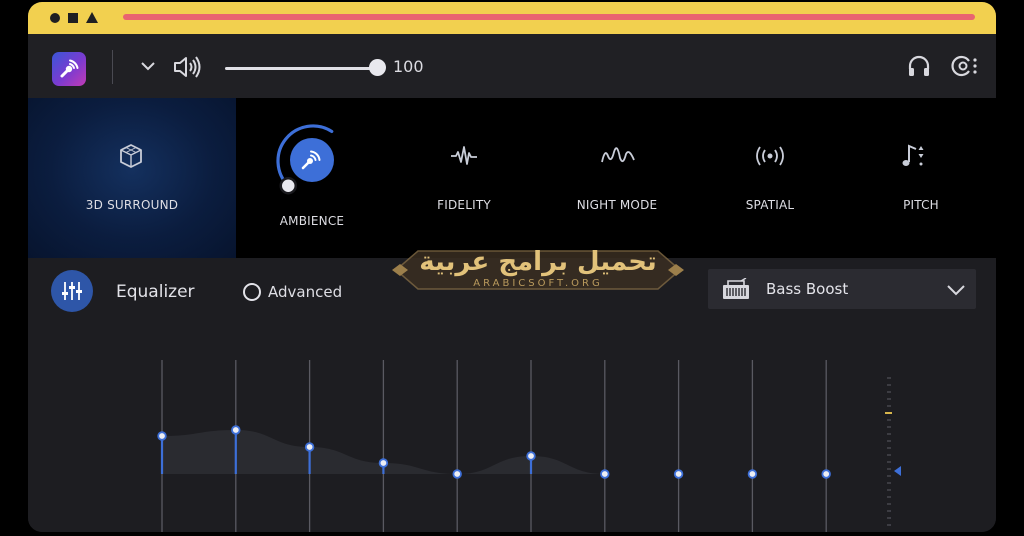 Image resolution: width=1024 pixels, height=536 pixels. What do you see at coordinates (494, 452) in the screenshot?
I see `eq-curve-area` at bounding box center [494, 452].